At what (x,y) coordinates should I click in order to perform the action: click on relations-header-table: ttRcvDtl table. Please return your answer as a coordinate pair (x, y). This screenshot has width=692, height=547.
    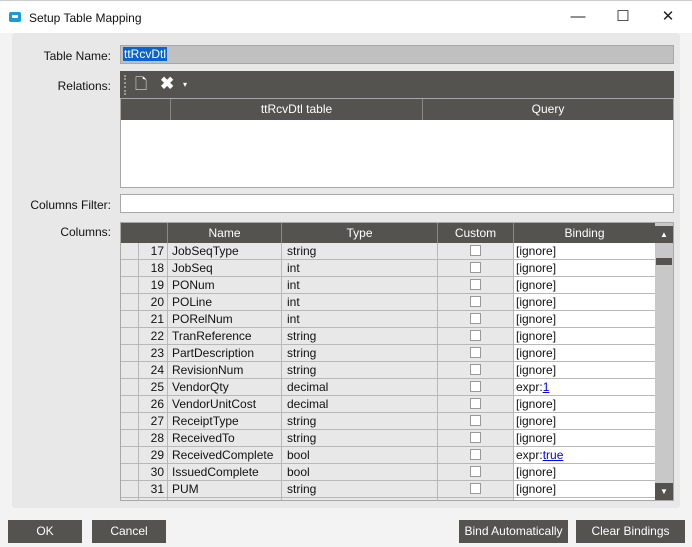
    Looking at the image, I should click on (297, 109).